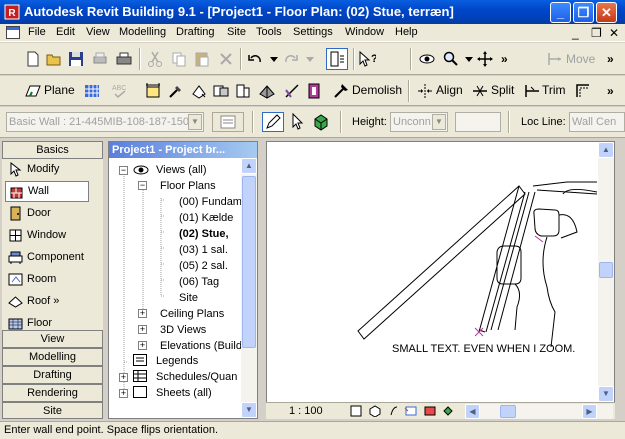  What do you see at coordinates (236, 32) in the screenshot?
I see `menu-site: Site` at bounding box center [236, 32].